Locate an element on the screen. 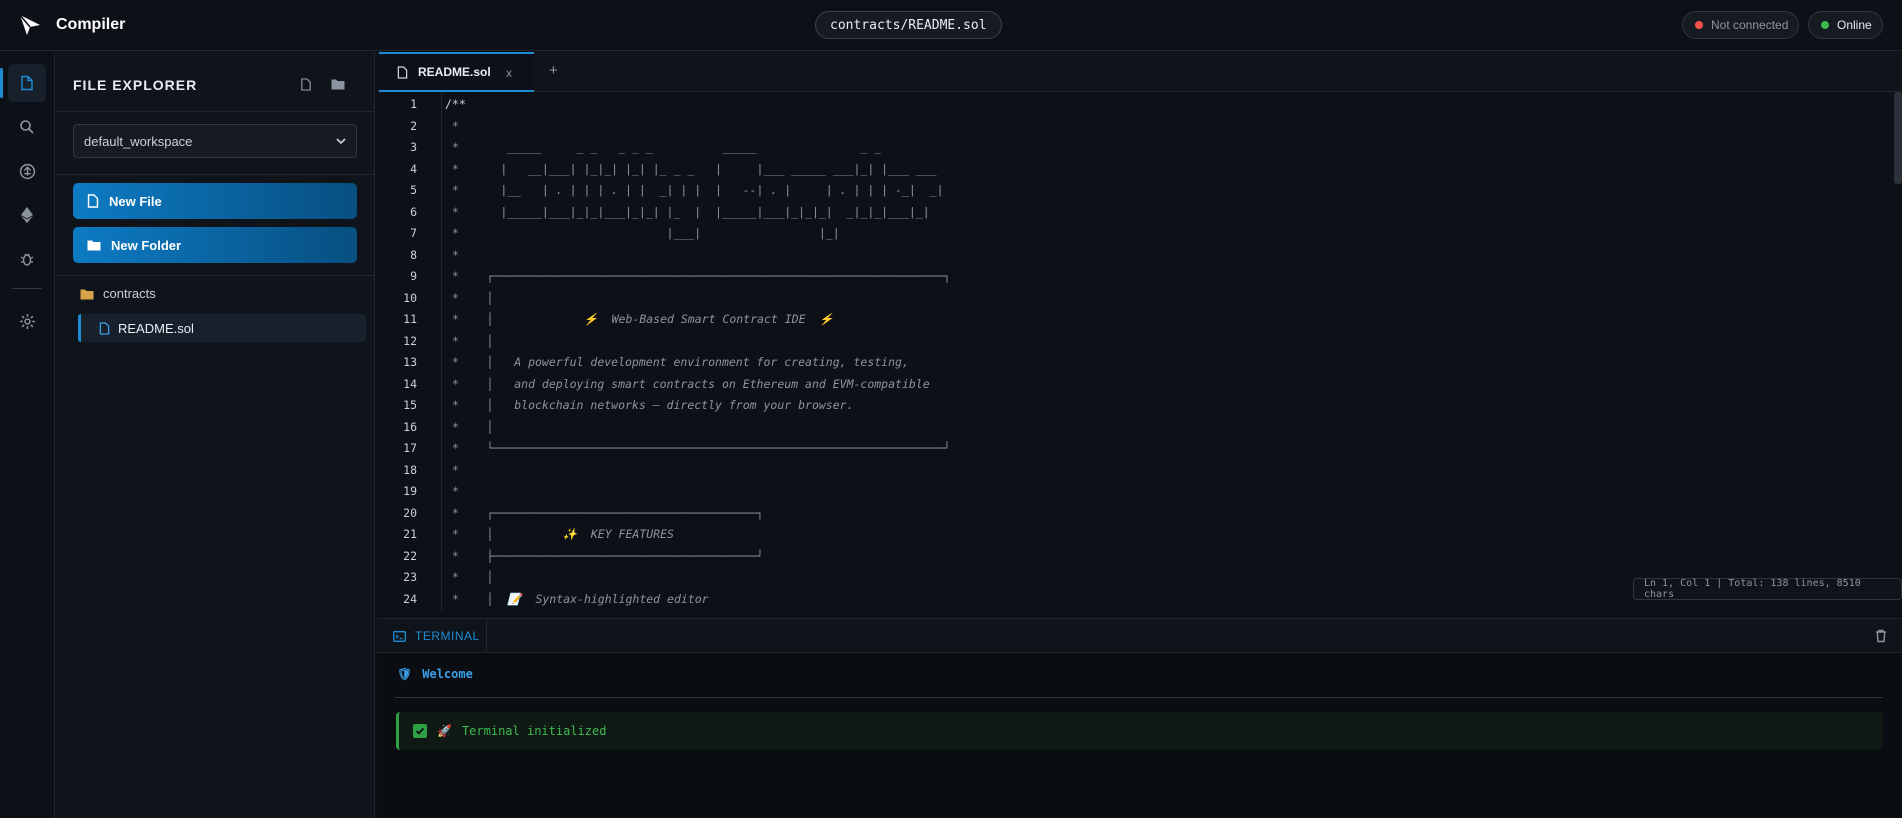  code-line: * │ ⚡ Web-Based Smart Contract IDE ⚡ is located at coordinates (639, 319).